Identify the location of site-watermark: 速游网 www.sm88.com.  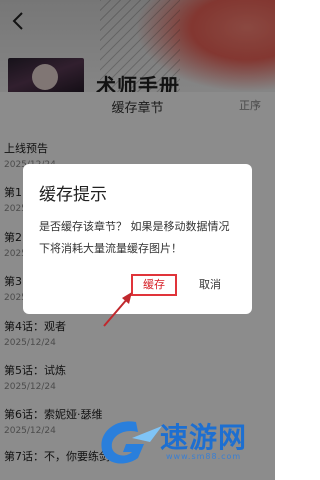
(182, 443).